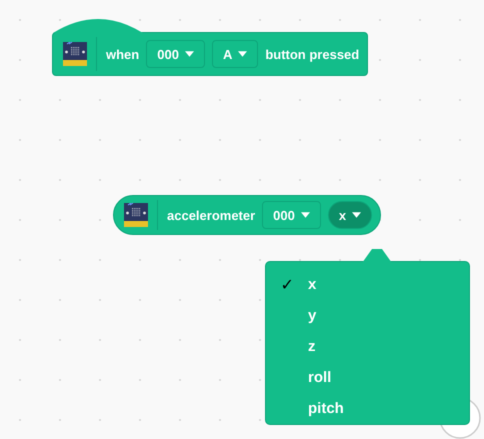  Describe the element at coordinates (312, 346) in the screenshot. I see `menu-item-label: z` at that location.